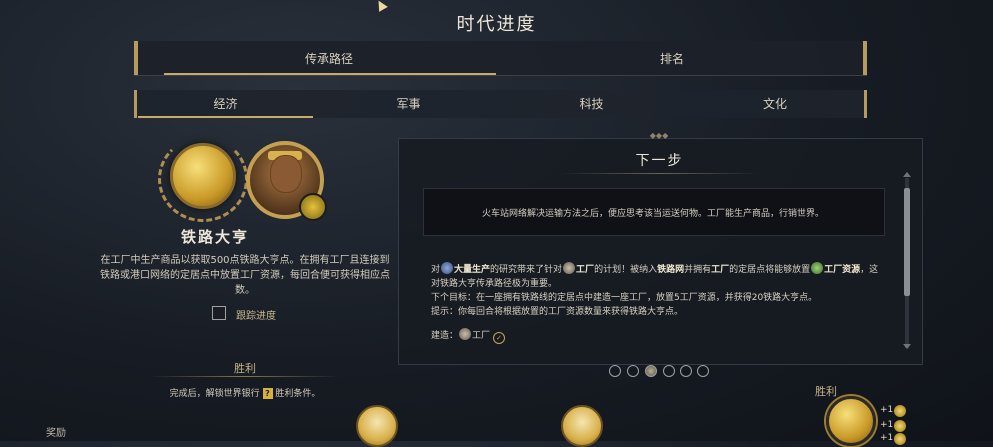 The width and height of the screenshot is (993, 447). I want to click on highlight-mass-production: 大量生产, so click(472, 270).